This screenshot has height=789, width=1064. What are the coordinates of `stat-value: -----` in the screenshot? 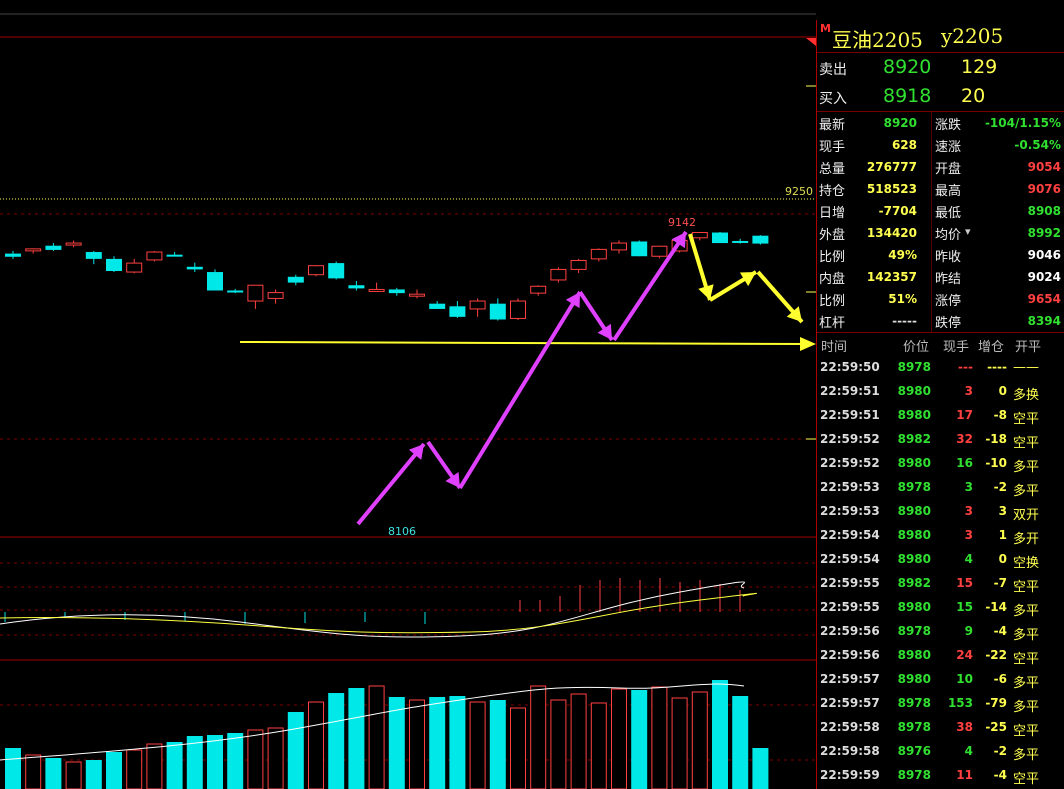 It's located at (904, 321).